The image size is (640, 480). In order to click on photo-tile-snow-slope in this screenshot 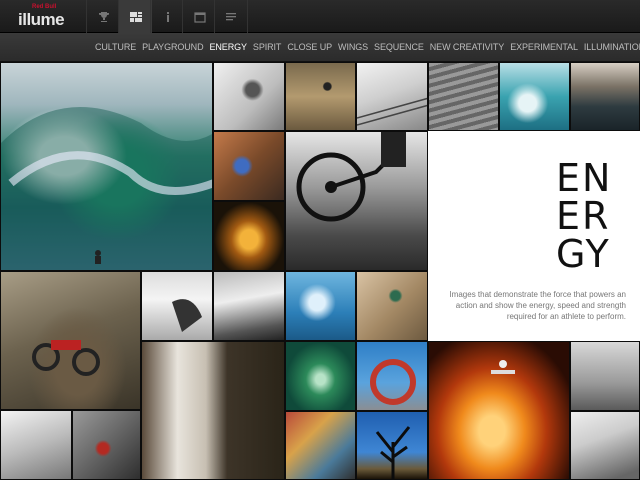, I will do `click(249, 306)`.